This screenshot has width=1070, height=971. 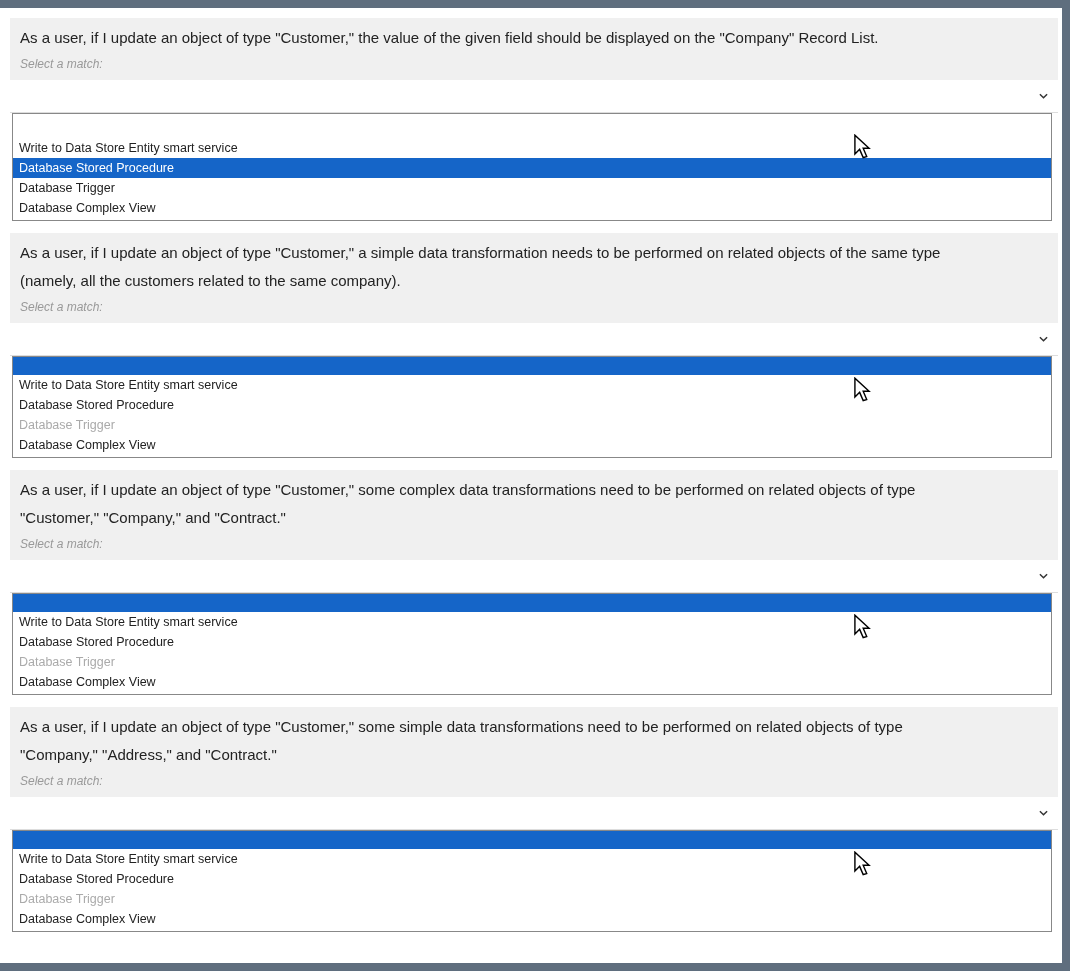 What do you see at coordinates (468, 504) in the screenshot?
I see `question-text: As a user, if I update an object of type "Customer," some complex data transformations need to be performed on related objects of type "Customer," "Company," and "Contract."` at bounding box center [468, 504].